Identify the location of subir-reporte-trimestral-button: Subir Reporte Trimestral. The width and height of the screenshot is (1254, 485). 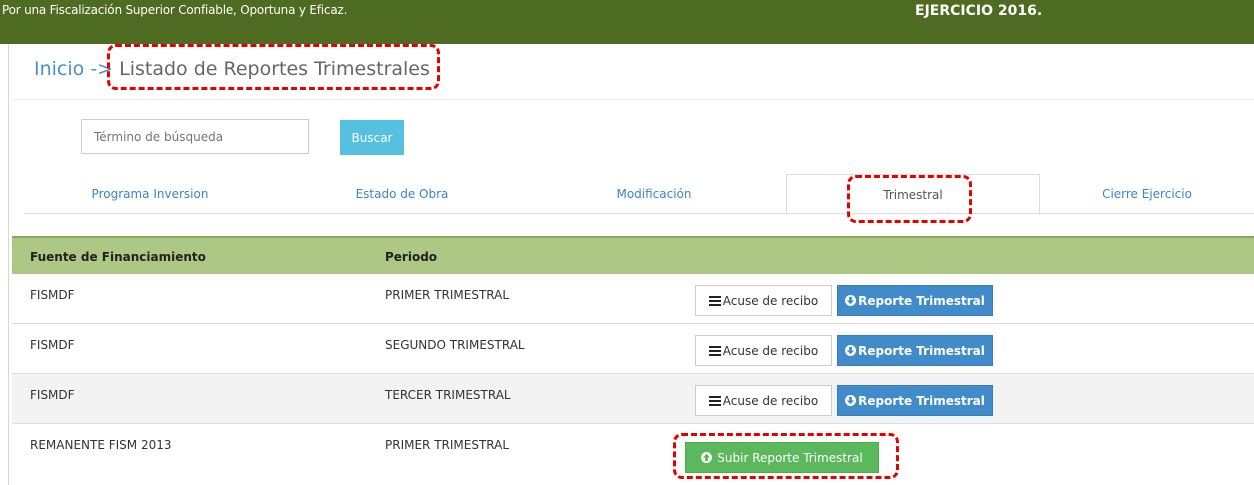
(782, 457).